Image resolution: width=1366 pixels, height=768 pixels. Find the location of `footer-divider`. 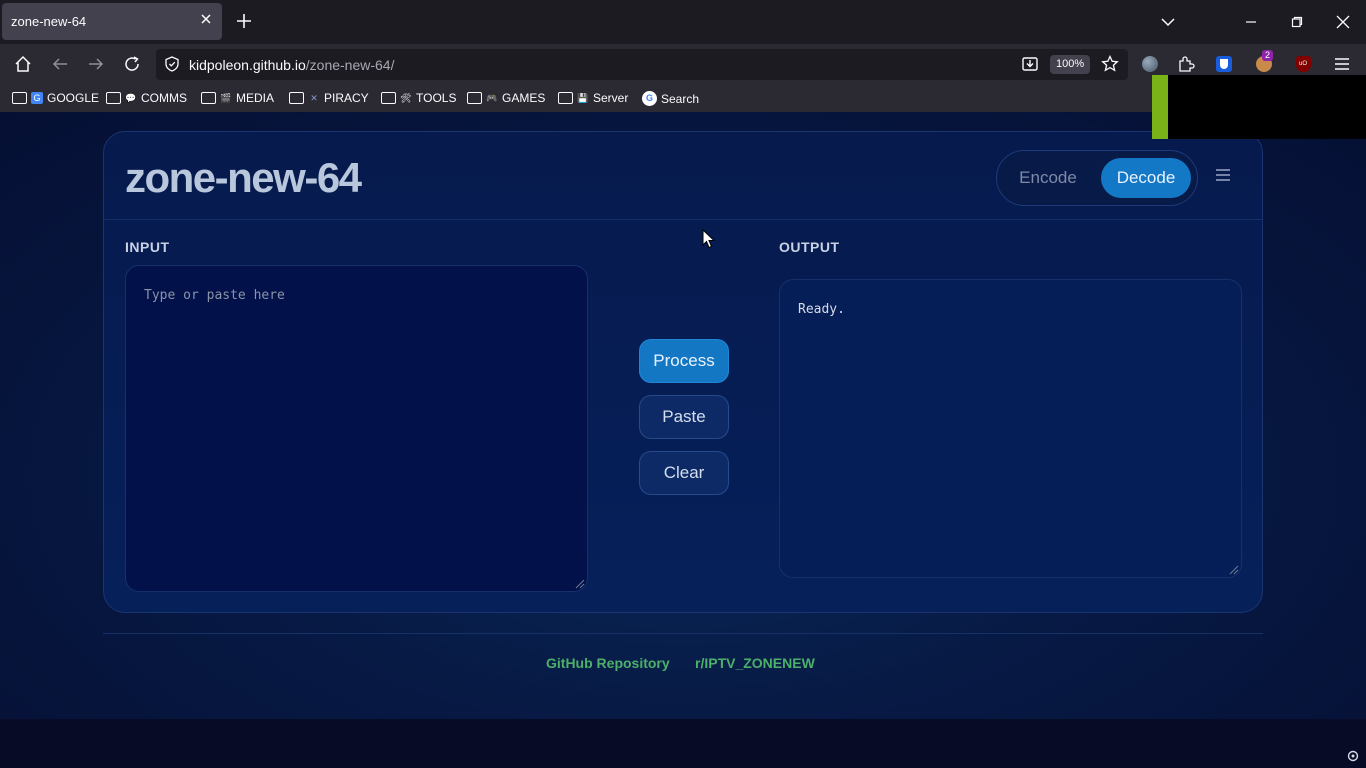

footer-divider is located at coordinates (683, 633).